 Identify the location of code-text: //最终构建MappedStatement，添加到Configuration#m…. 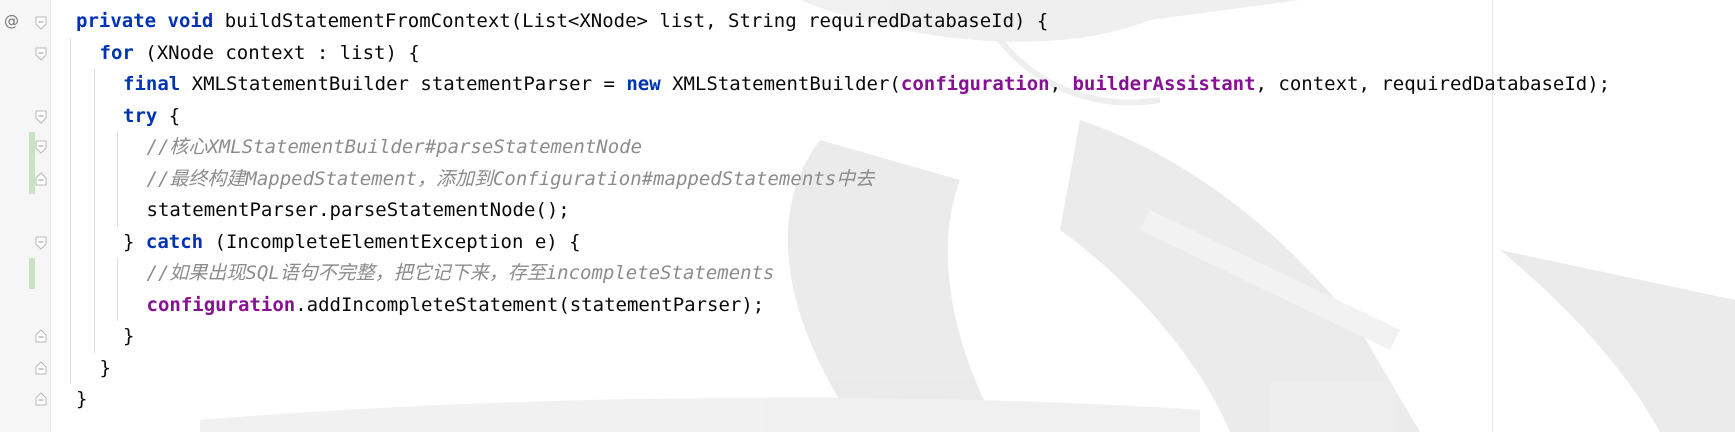
(511, 179).